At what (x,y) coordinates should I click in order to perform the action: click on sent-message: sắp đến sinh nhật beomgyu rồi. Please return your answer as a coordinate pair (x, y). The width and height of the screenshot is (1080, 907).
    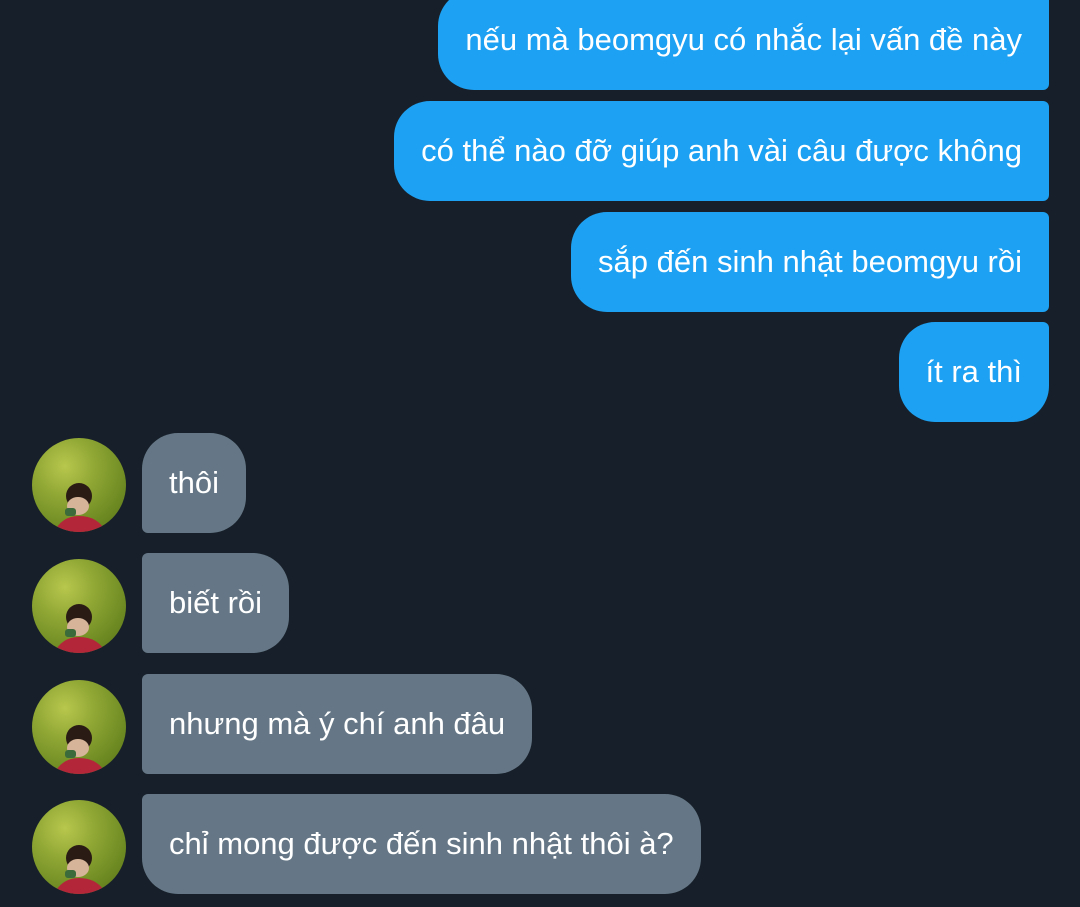
    Looking at the image, I should click on (810, 262).